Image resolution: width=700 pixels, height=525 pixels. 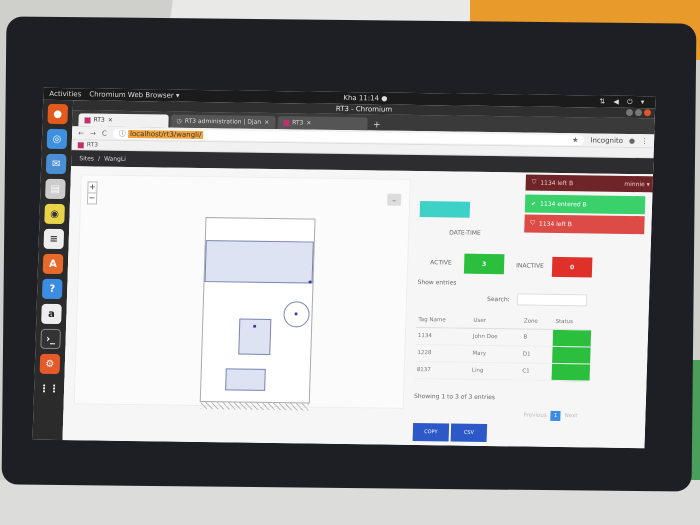 What do you see at coordinates (322, 123) in the screenshot?
I see `tab-rt3-2: RT3 ×` at bounding box center [322, 123].